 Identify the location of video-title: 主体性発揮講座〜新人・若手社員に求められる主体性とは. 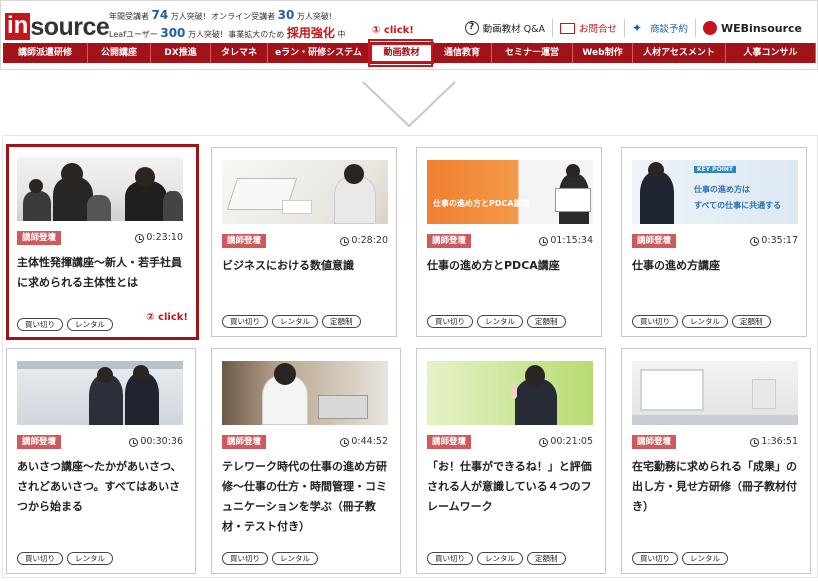
(101, 273).